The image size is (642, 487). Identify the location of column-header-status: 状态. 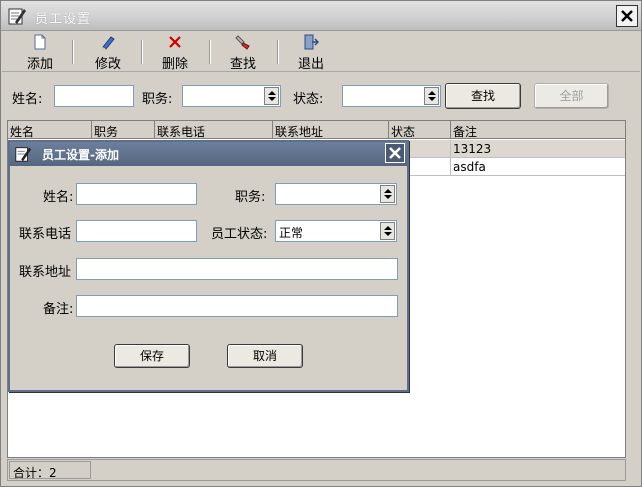
(420, 130).